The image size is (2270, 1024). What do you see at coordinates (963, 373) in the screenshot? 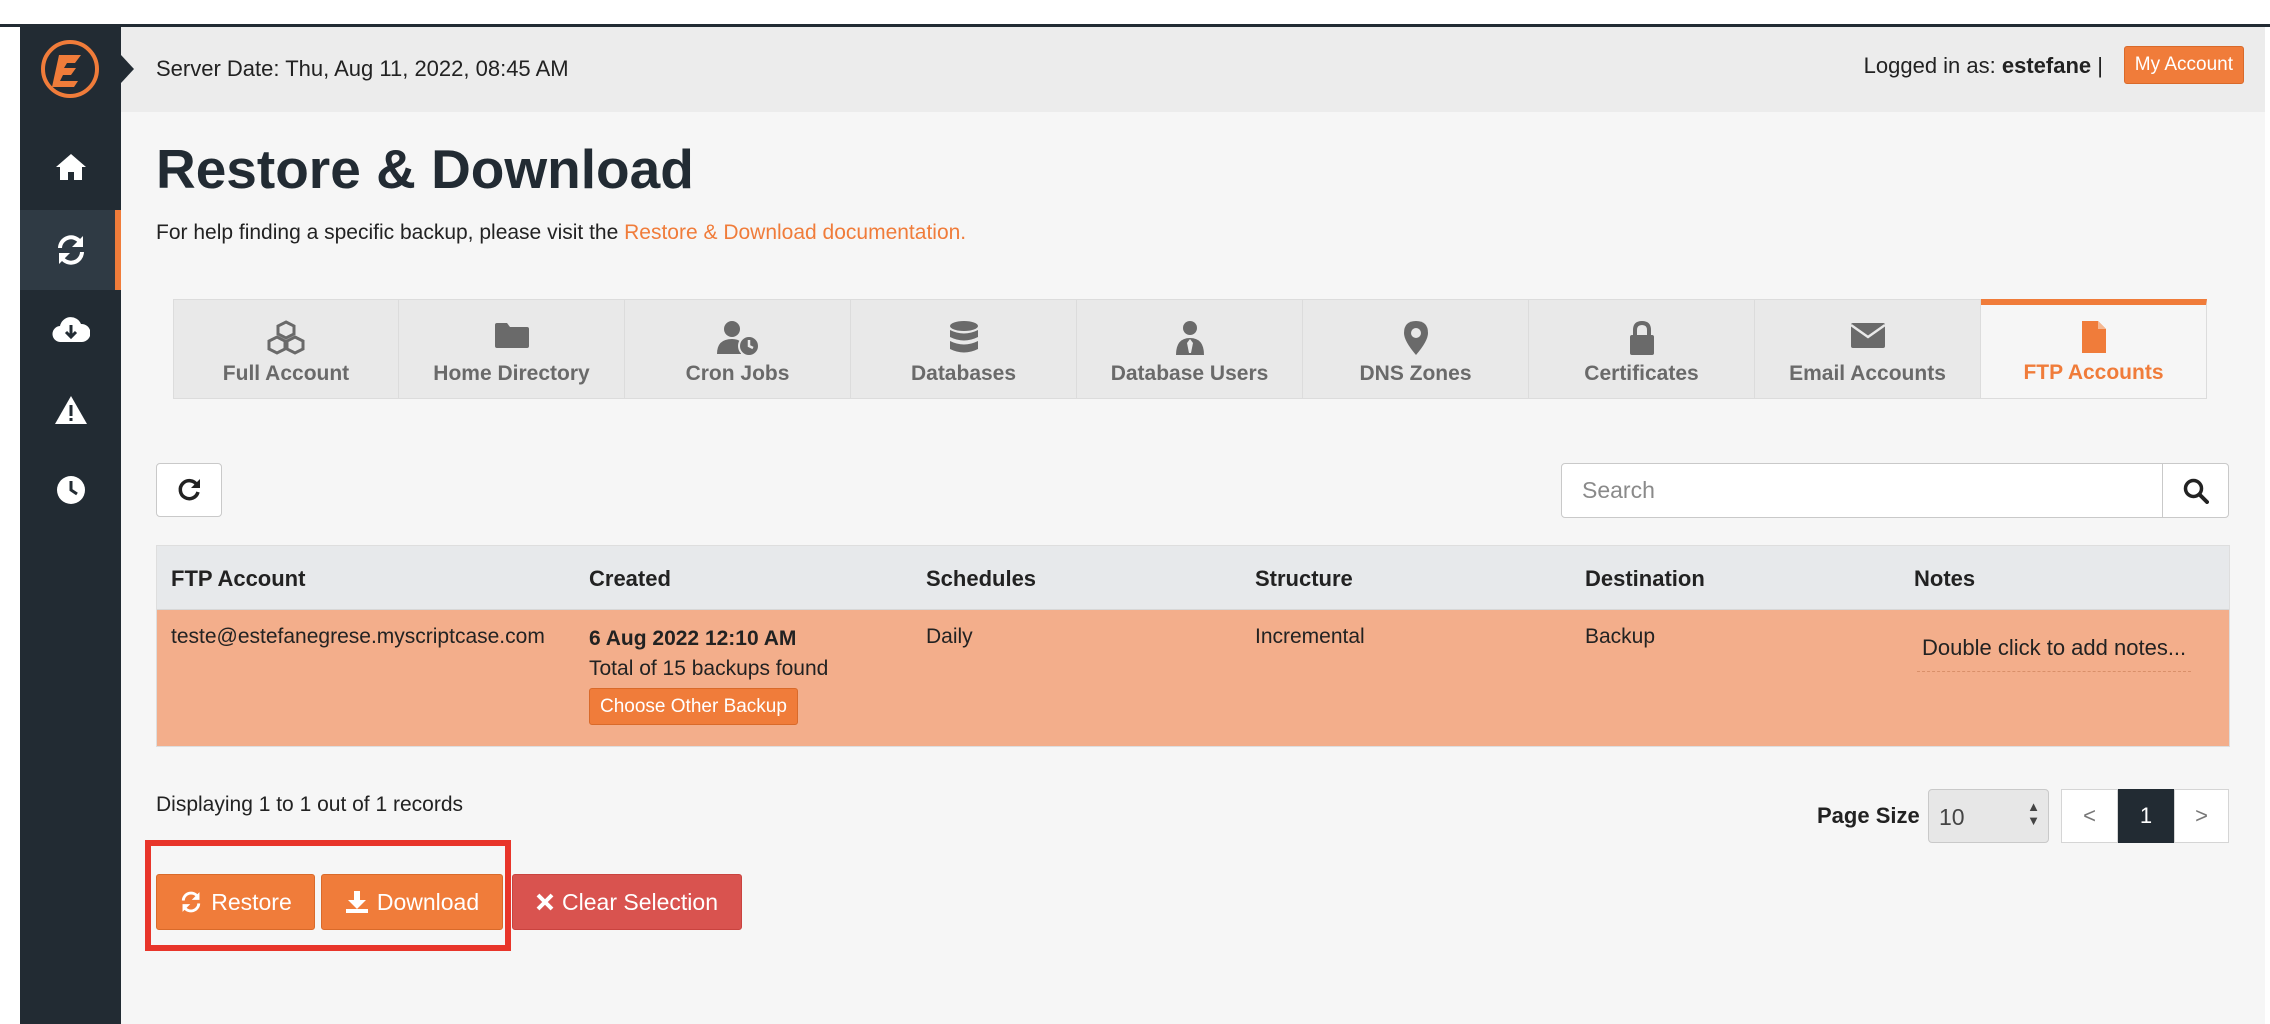
I see `tab-label: Databases` at bounding box center [963, 373].